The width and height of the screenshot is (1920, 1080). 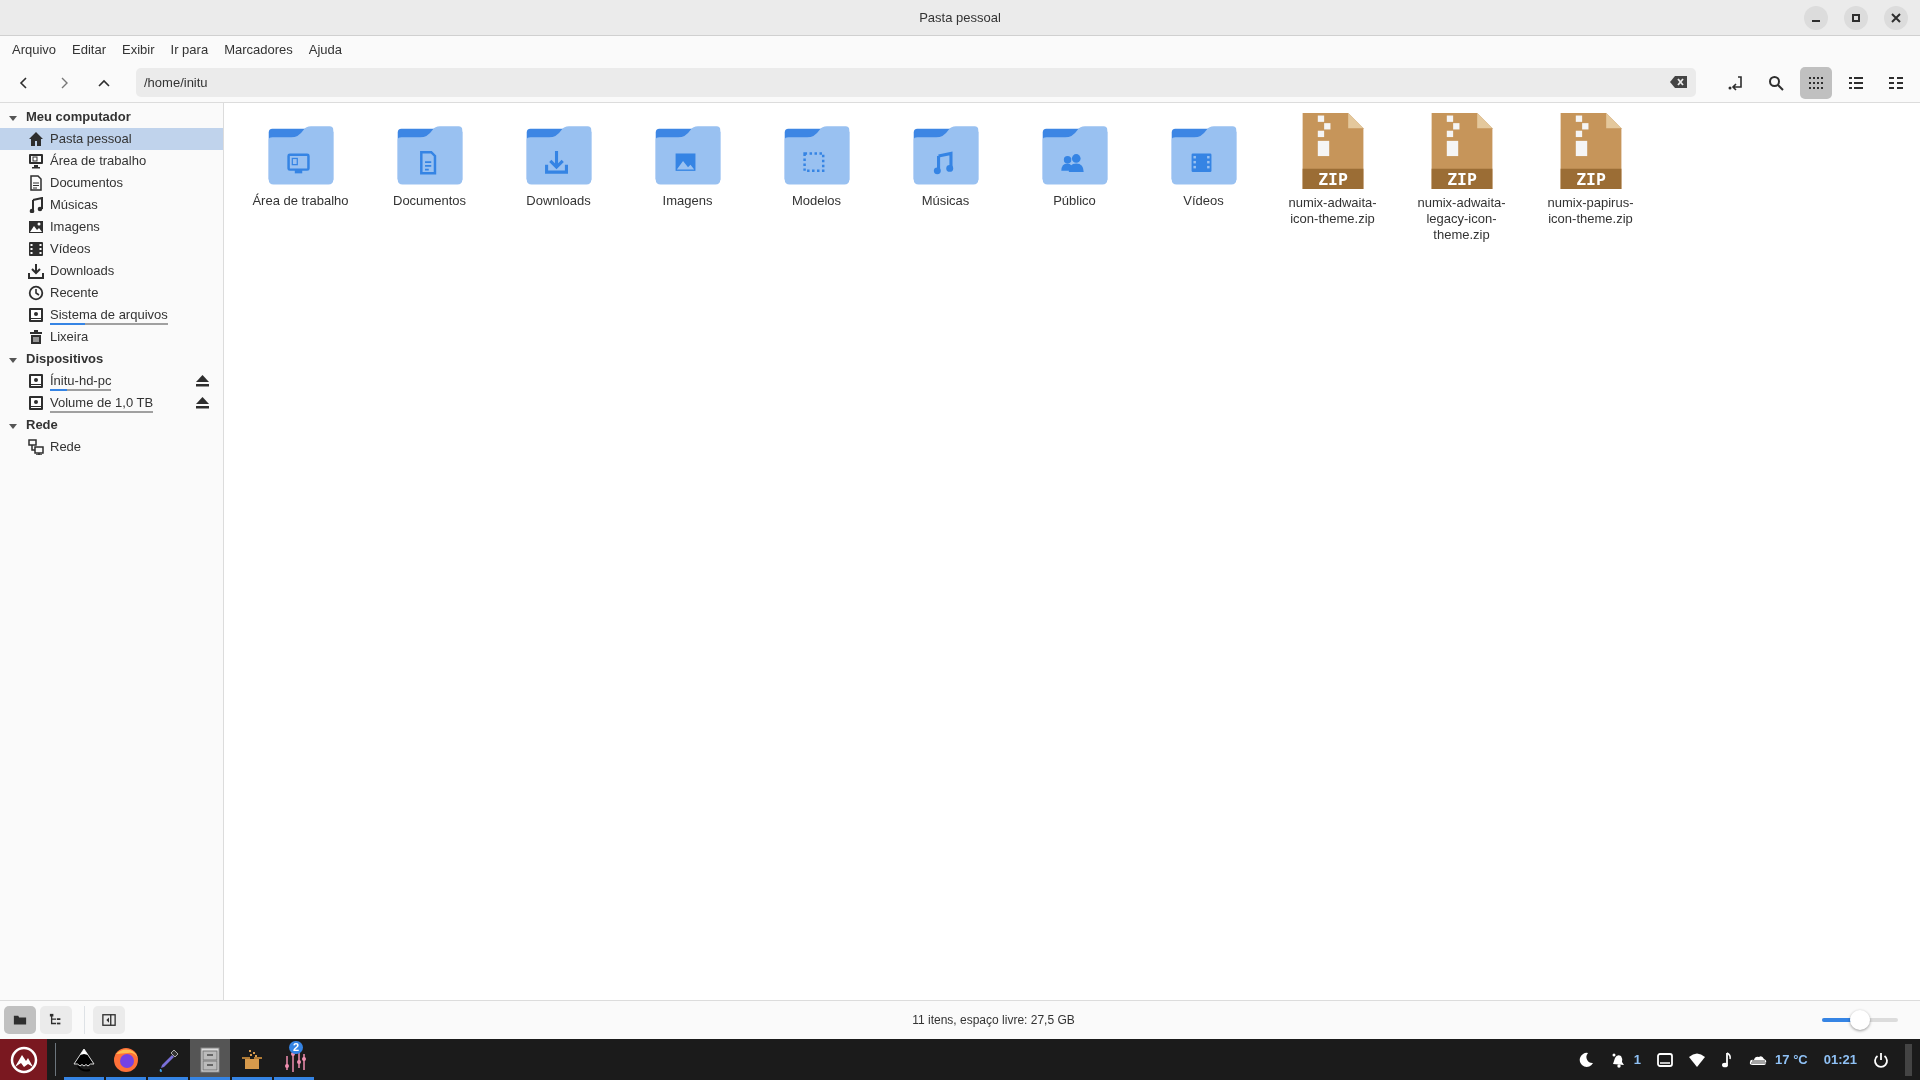 I want to click on close-button, so click(x=1896, y=18).